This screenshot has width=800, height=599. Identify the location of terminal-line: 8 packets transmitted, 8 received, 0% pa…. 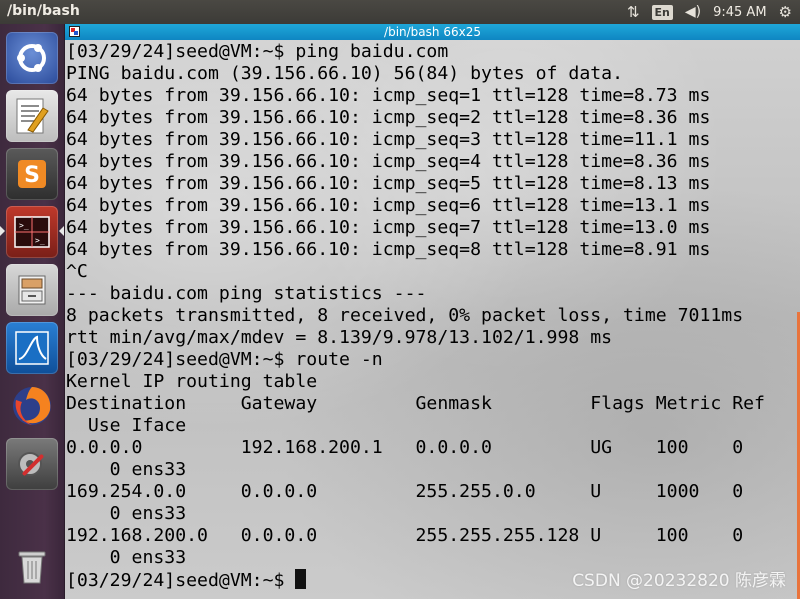
(405, 315).